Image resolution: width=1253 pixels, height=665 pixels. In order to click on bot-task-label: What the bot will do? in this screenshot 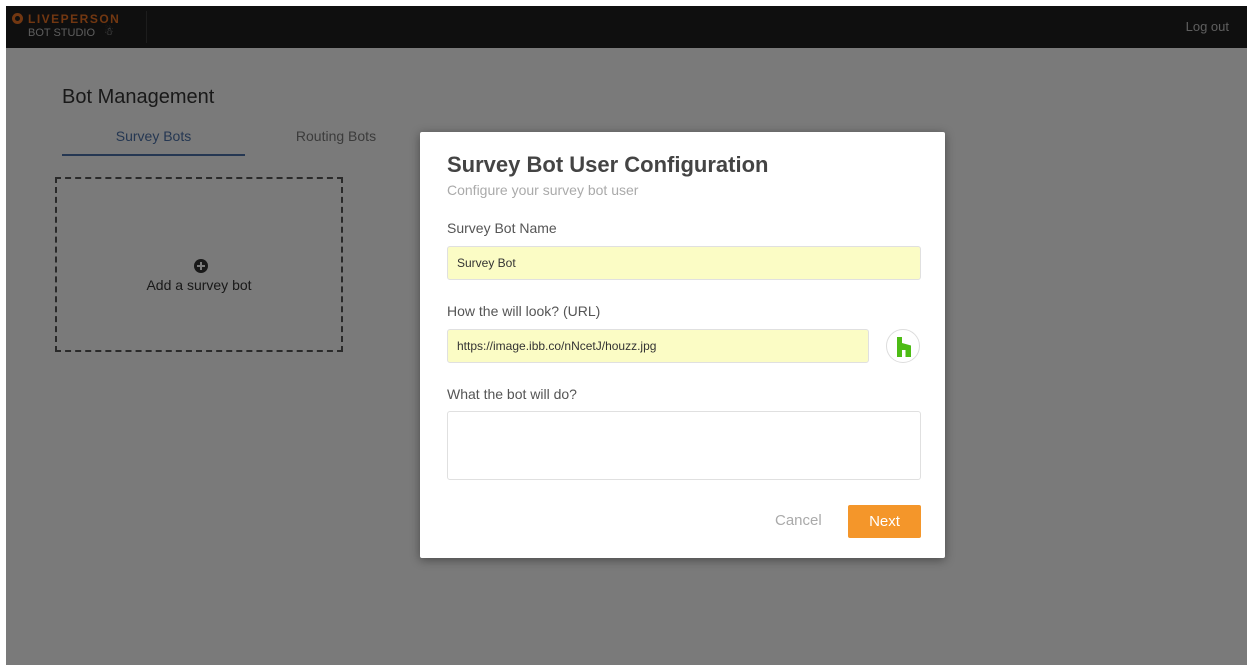, I will do `click(512, 394)`.